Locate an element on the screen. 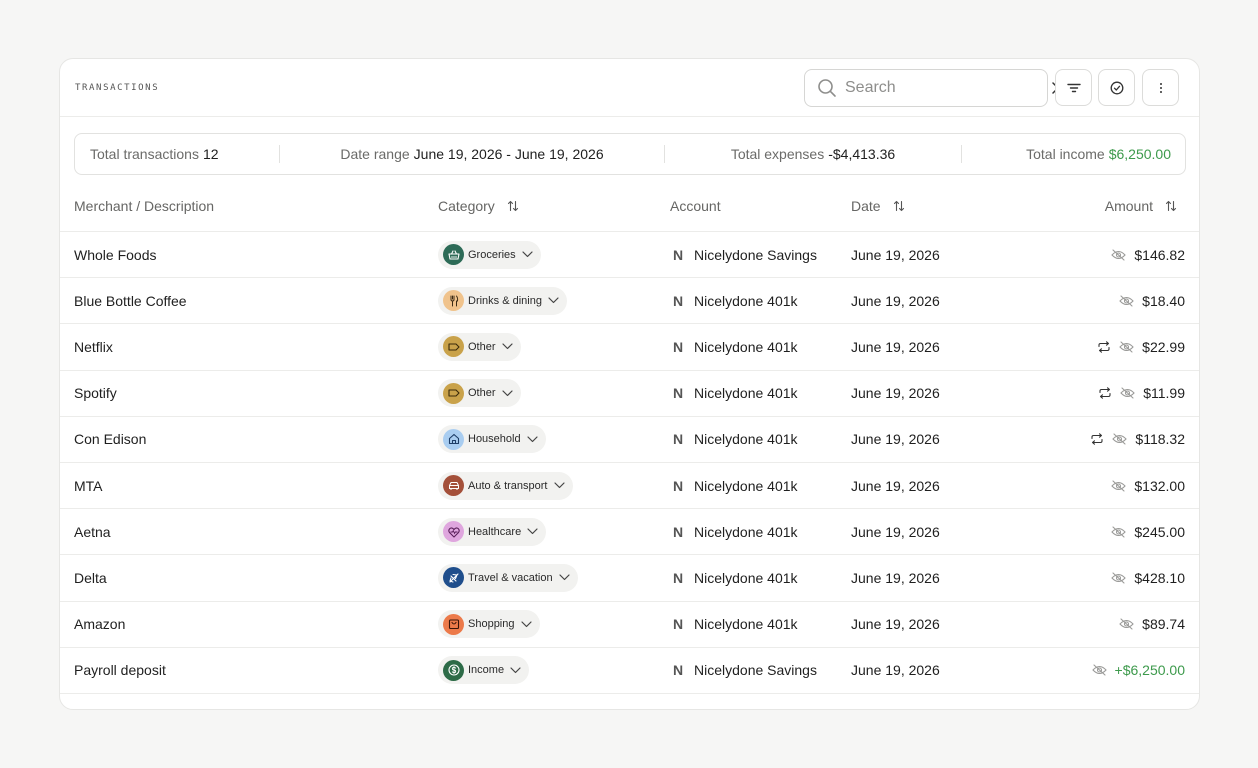 The image size is (1258, 768). category-dropdown: Healthcare is located at coordinates (492, 531).